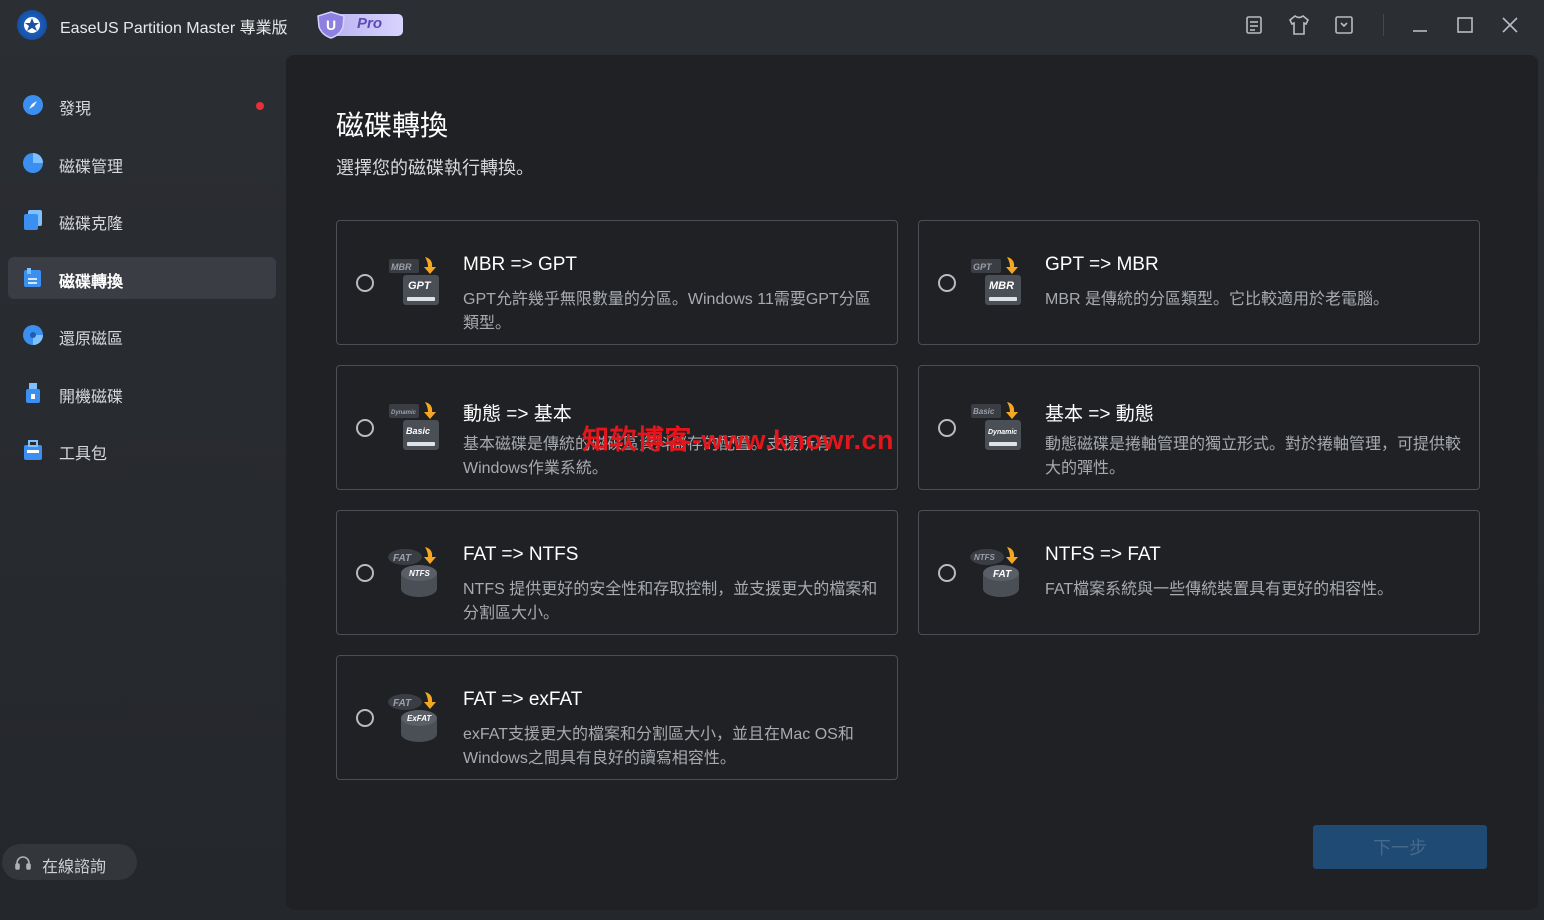 This screenshot has width=1544, height=920. What do you see at coordinates (1219, 589) in the screenshot?
I see `option-description: FAT檔案系統與一些傳統裝置具有更好的相容性。` at bounding box center [1219, 589].